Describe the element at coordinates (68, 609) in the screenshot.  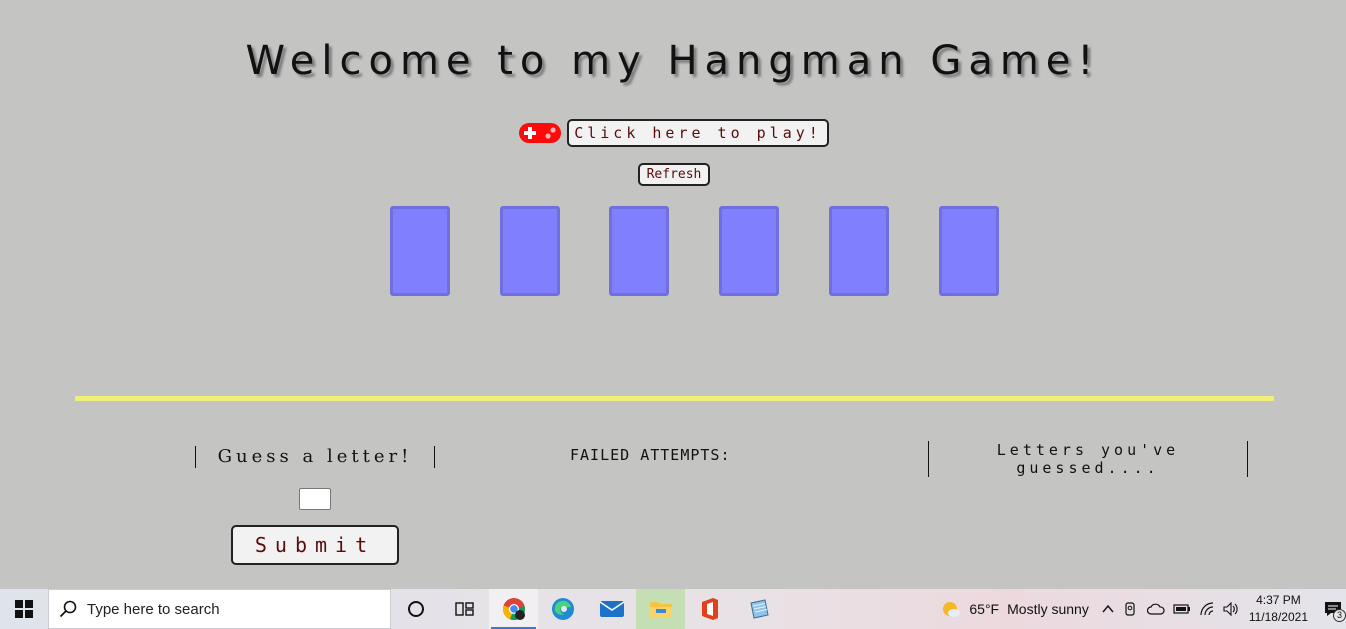
I see `search-icon` at that location.